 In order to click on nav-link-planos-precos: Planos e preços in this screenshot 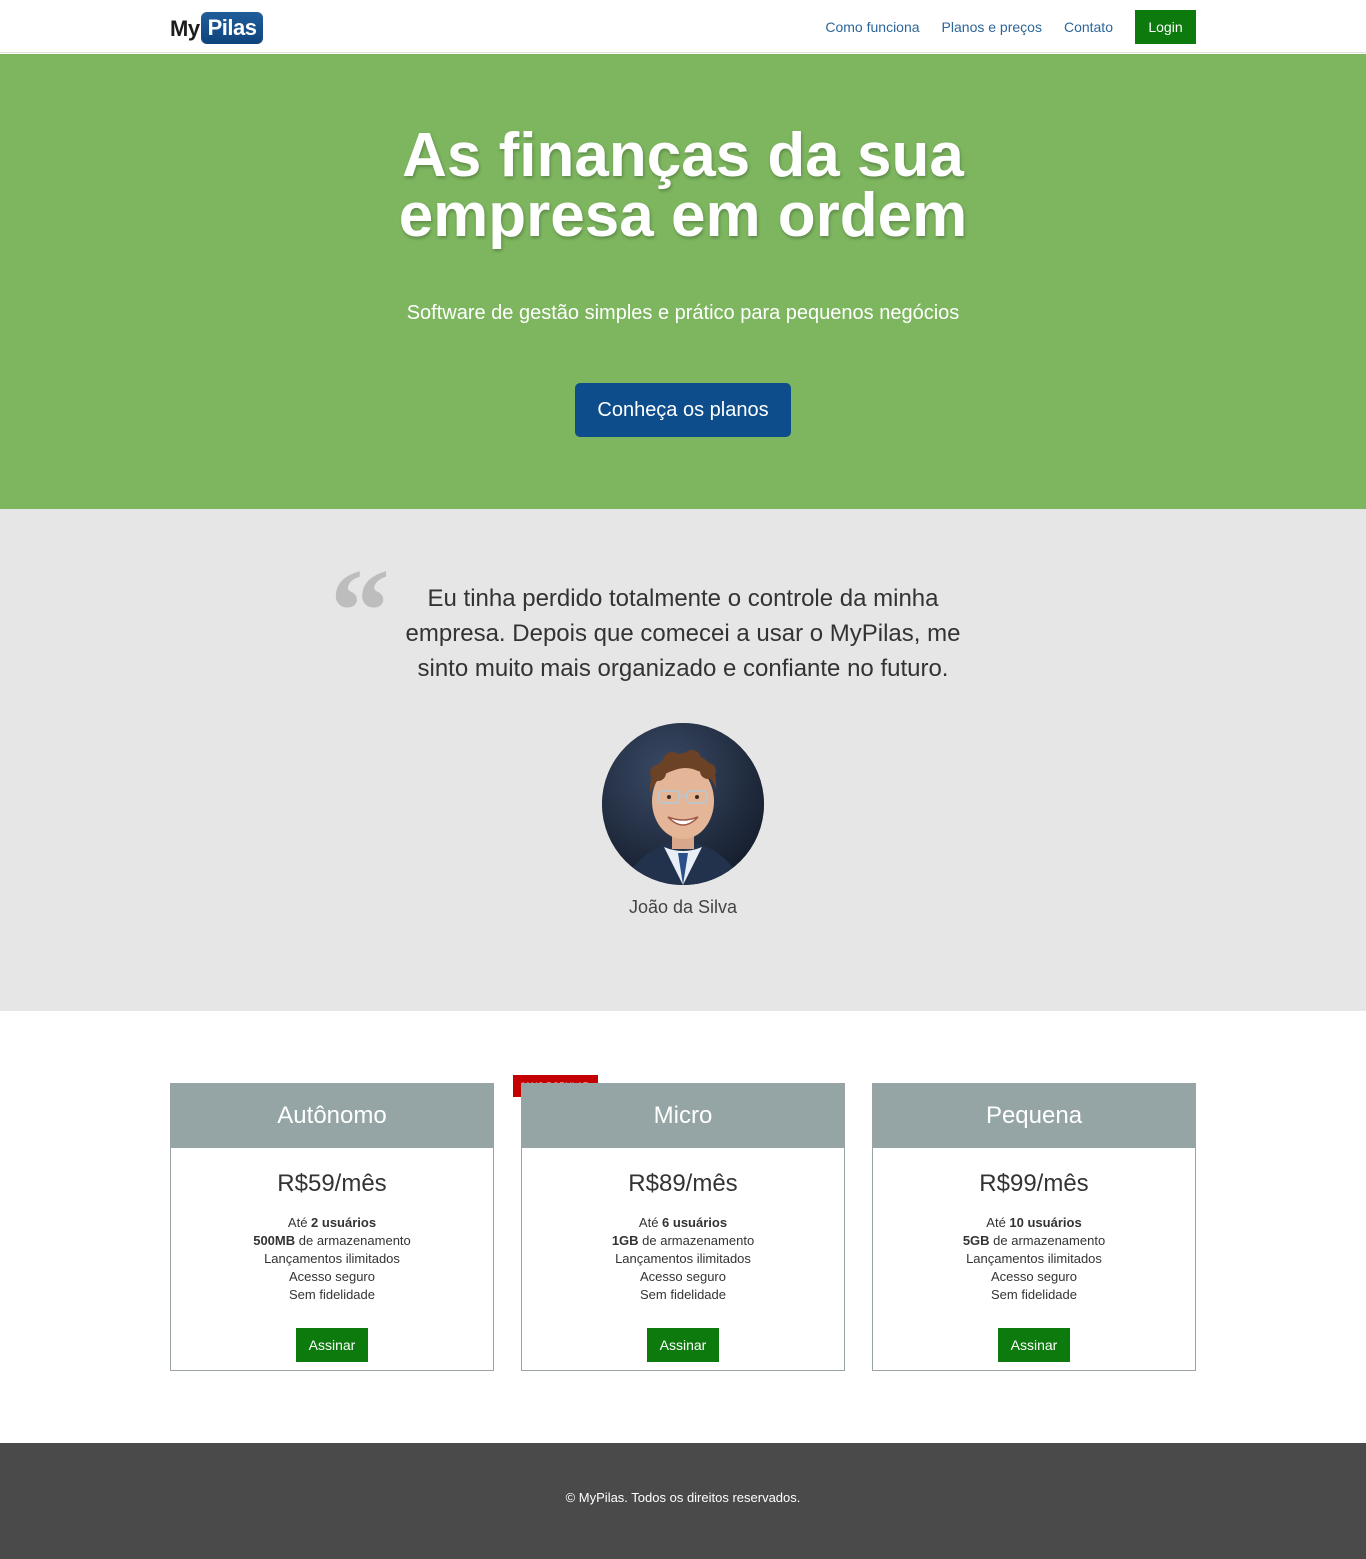, I will do `click(992, 27)`.